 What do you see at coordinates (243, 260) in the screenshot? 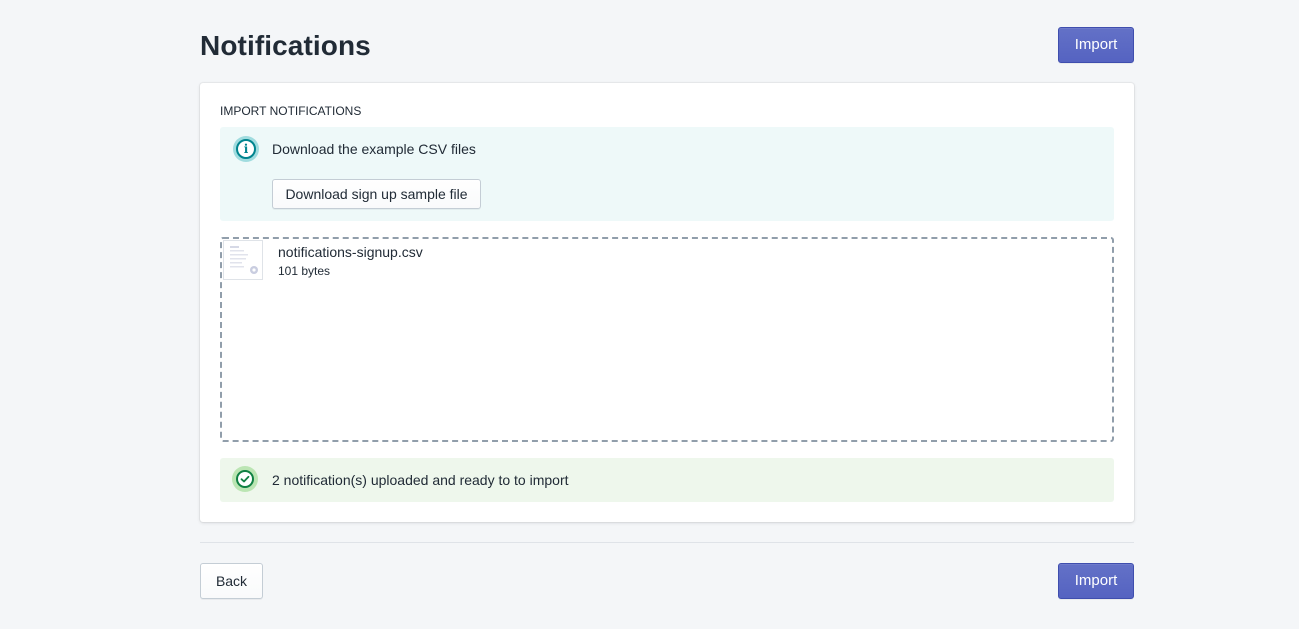
I see `file-thumbnail-icon` at bounding box center [243, 260].